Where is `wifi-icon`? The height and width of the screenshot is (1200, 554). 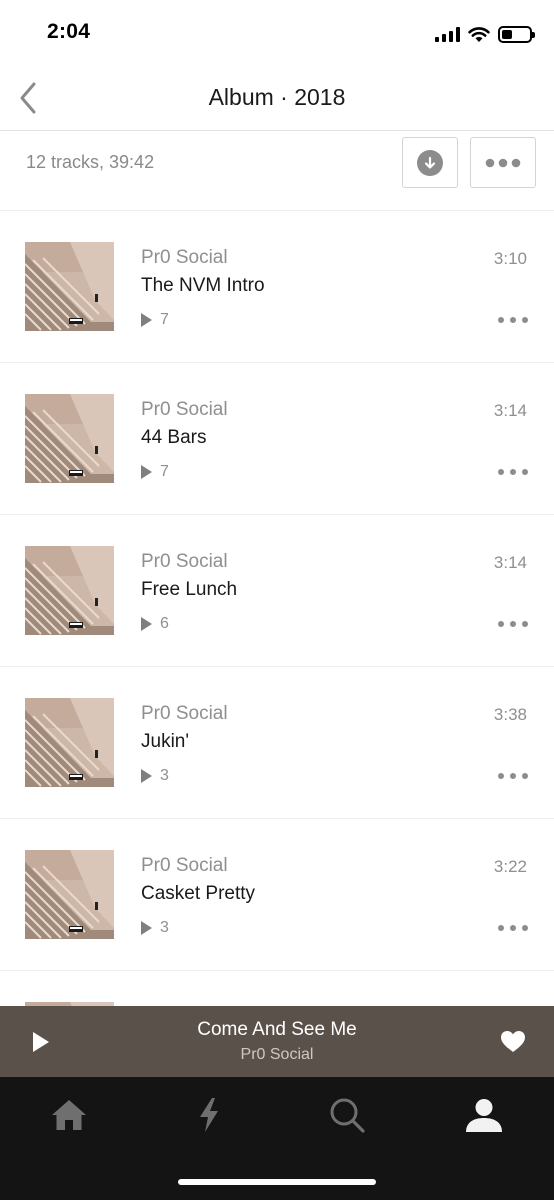
wifi-icon is located at coordinates (479, 34).